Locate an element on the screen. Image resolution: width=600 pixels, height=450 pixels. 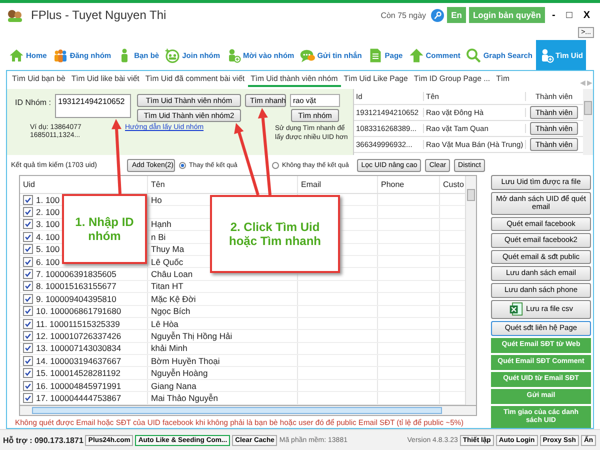
table-cell: Mai Thảo Nguyễn is located at coordinates (184, 397).